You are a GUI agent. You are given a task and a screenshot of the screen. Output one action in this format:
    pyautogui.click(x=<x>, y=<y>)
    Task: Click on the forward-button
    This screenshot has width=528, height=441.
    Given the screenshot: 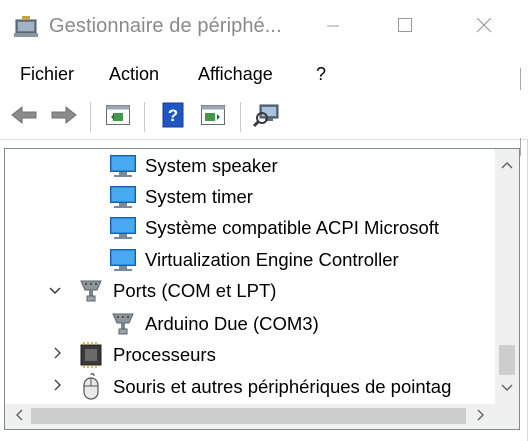 What is the action you would take?
    pyautogui.click(x=64, y=117)
    